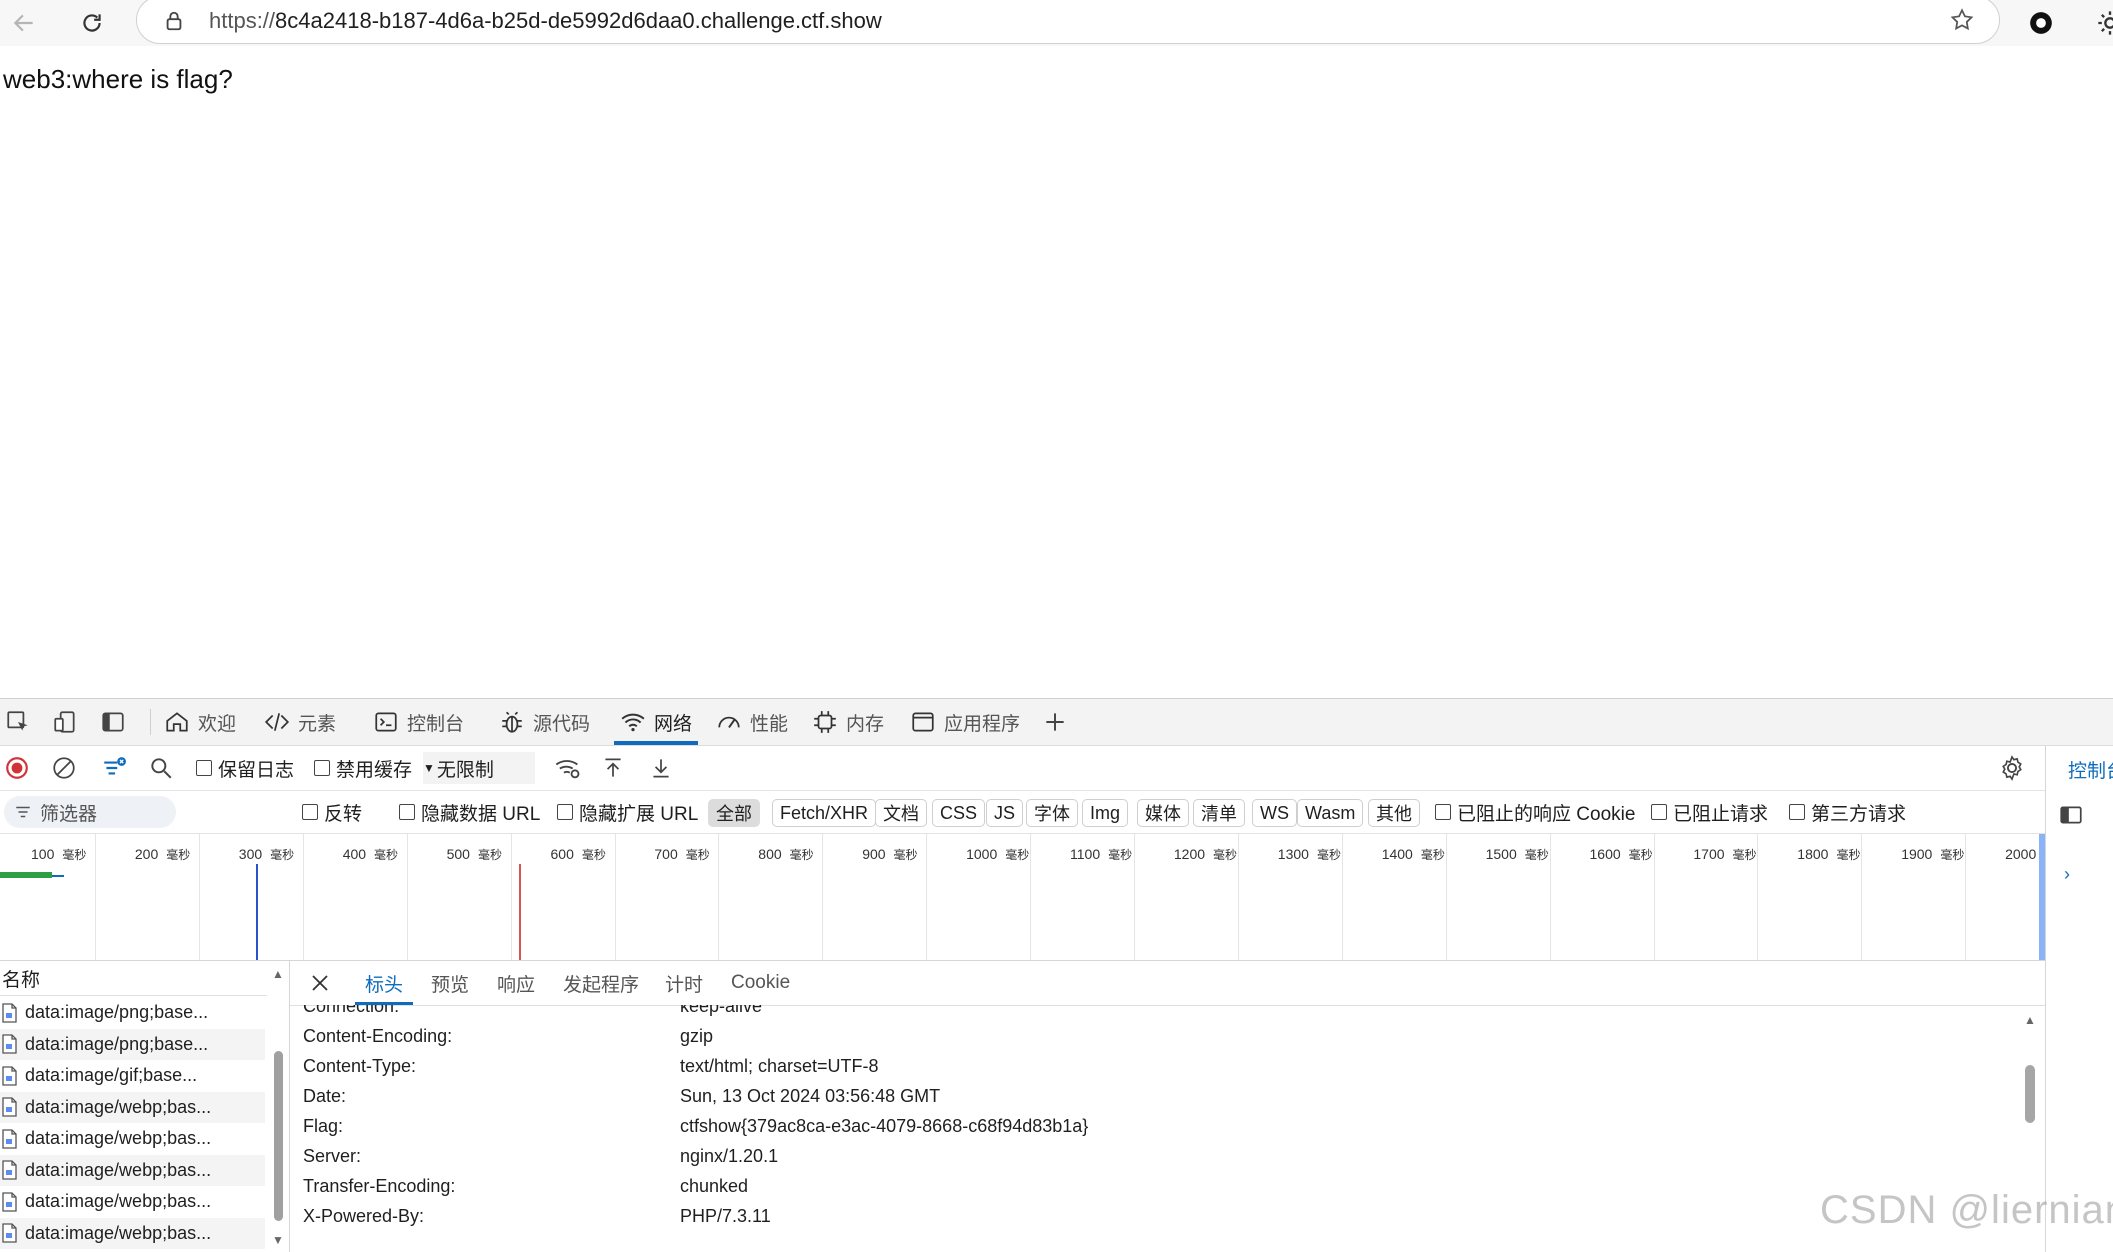 Image resolution: width=2113 pixels, height=1252 pixels. I want to click on clear-button, so click(64, 768).